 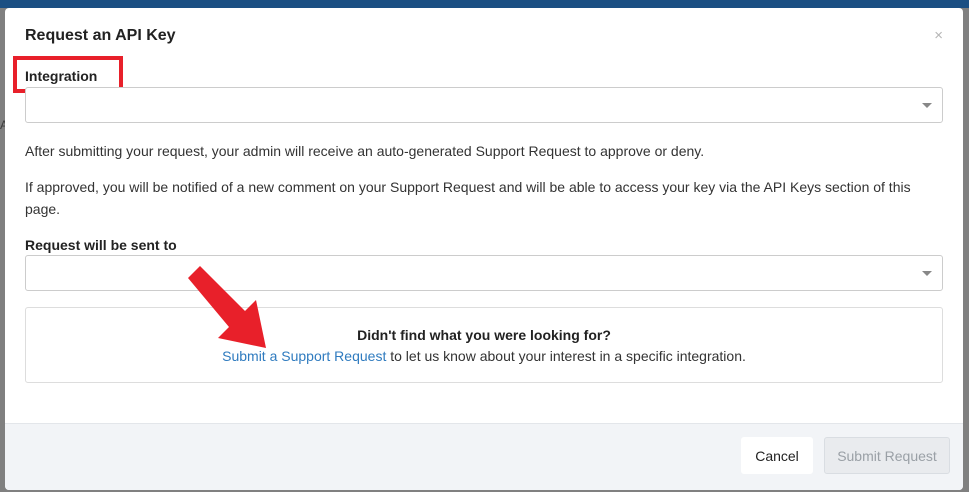 What do you see at coordinates (484, 4) in the screenshot?
I see `background-app-header` at bounding box center [484, 4].